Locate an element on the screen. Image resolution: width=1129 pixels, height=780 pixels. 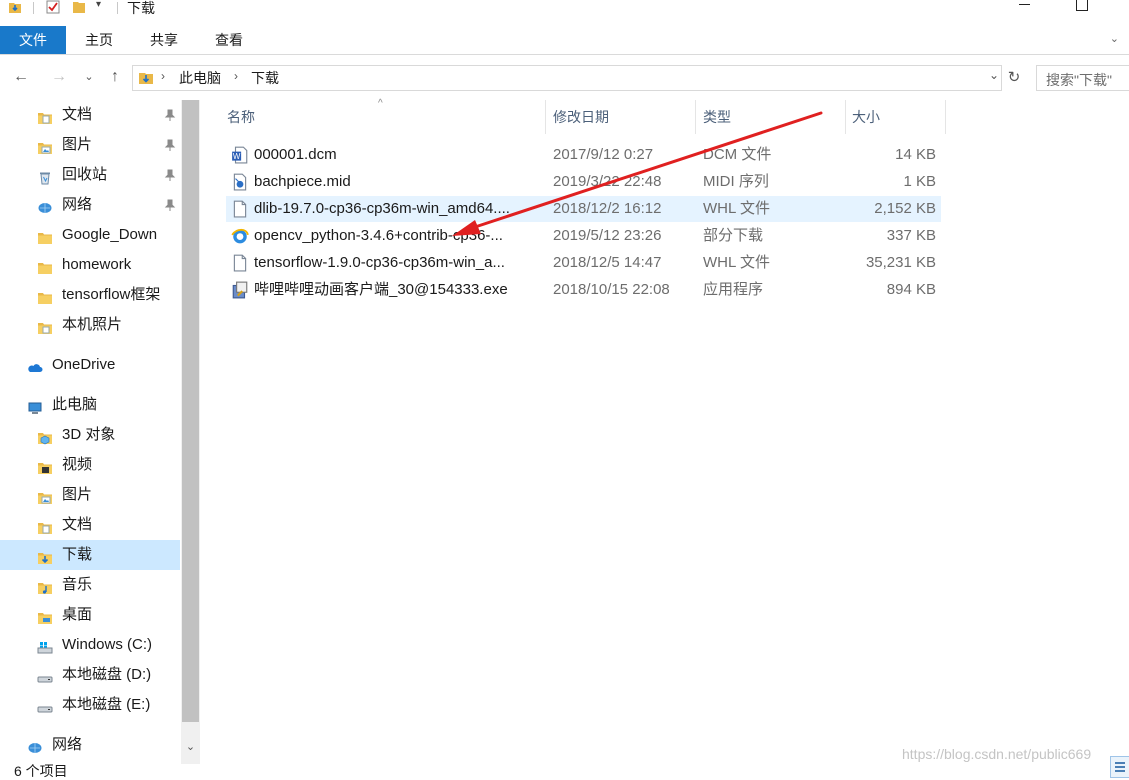
sidebar-item: 下载 is located at coordinates (90, 555).